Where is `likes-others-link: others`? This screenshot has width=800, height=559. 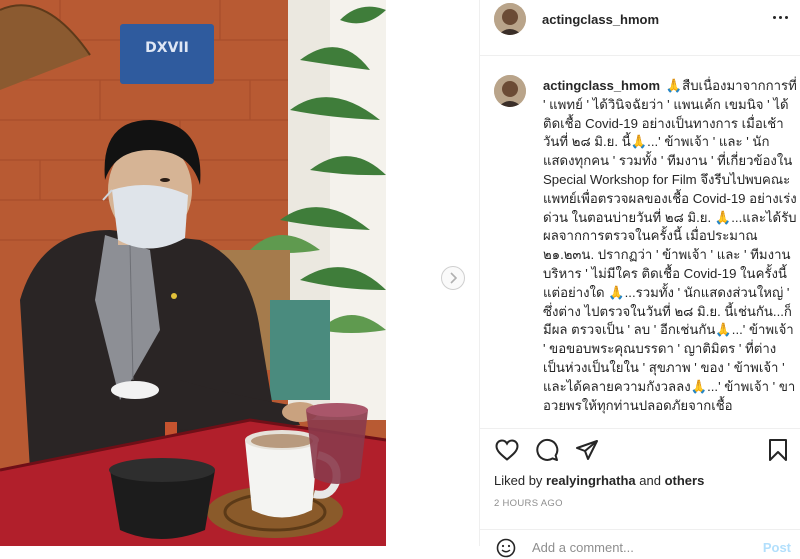
likes-others-link: others is located at coordinates (685, 480).